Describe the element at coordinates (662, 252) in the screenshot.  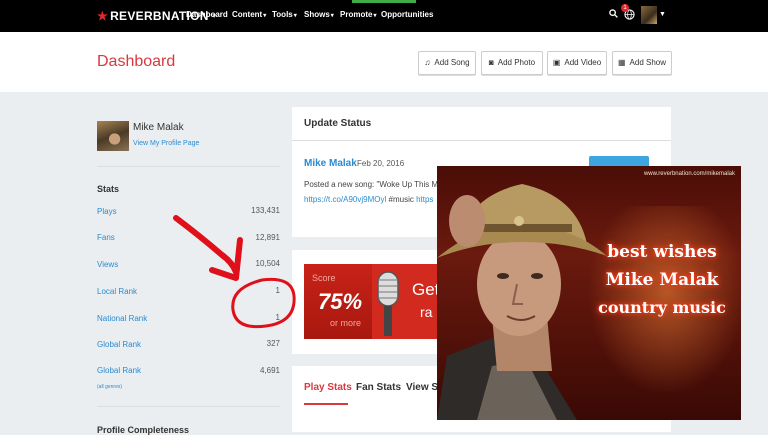
I see `photo-caption-line1: best wishes` at that location.